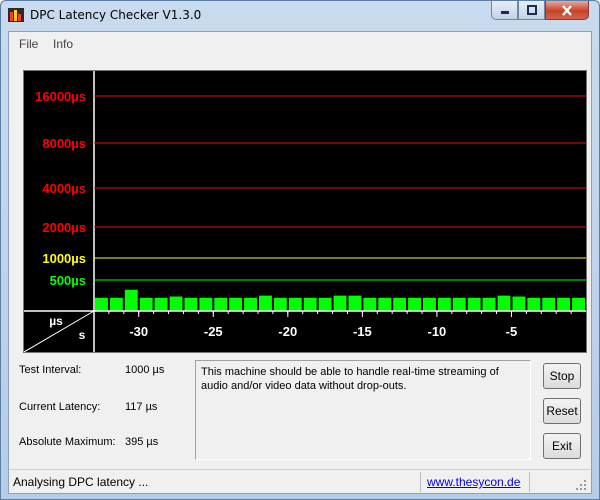 This screenshot has height=500, width=600. I want to click on minimize-button, so click(504, 10).